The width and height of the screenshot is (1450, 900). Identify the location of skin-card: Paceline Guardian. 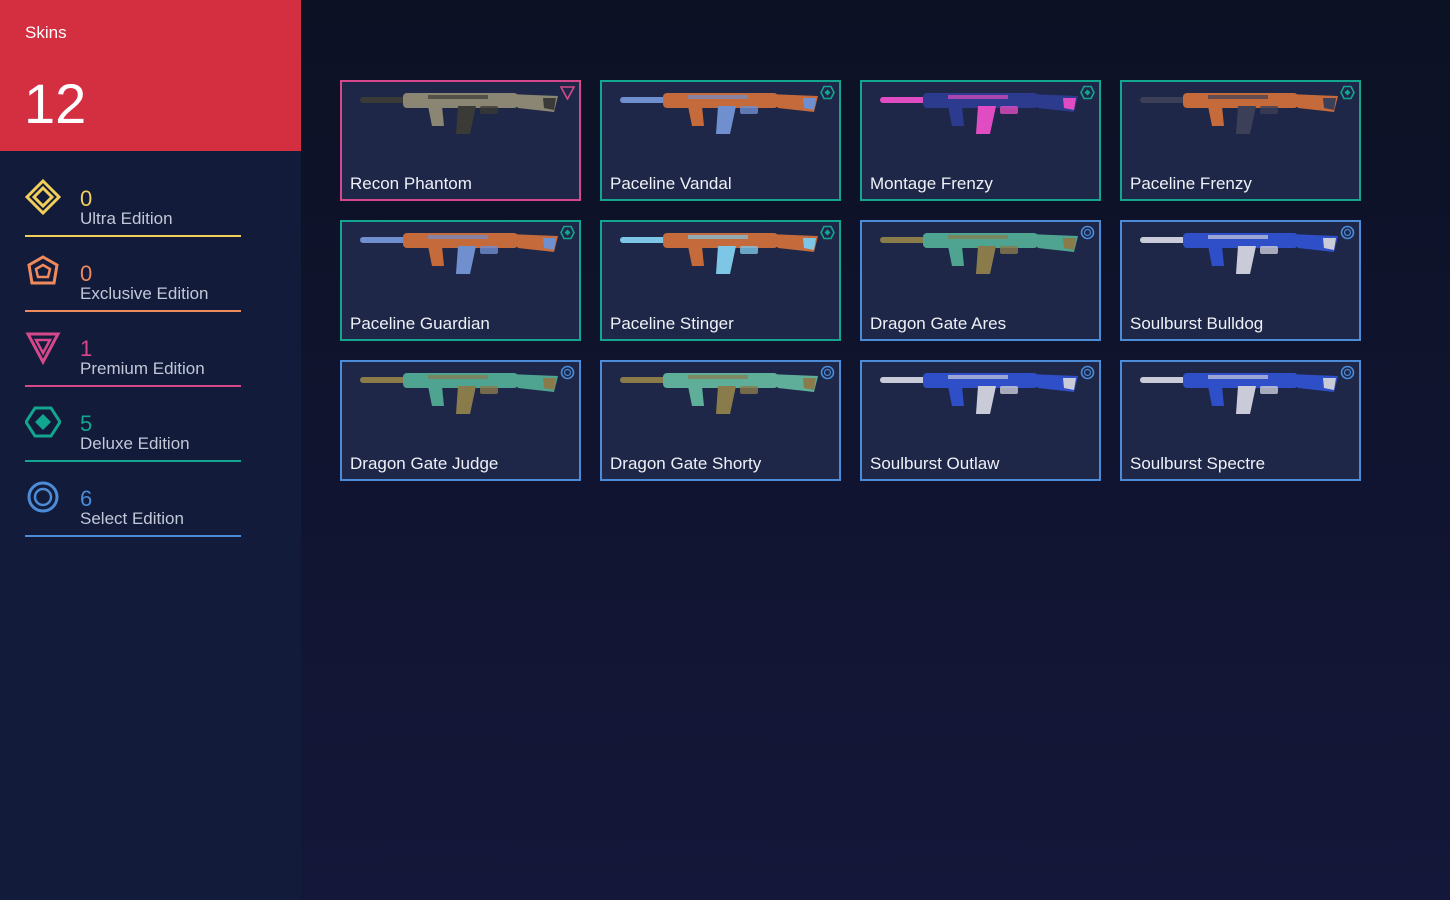
(460, 280).